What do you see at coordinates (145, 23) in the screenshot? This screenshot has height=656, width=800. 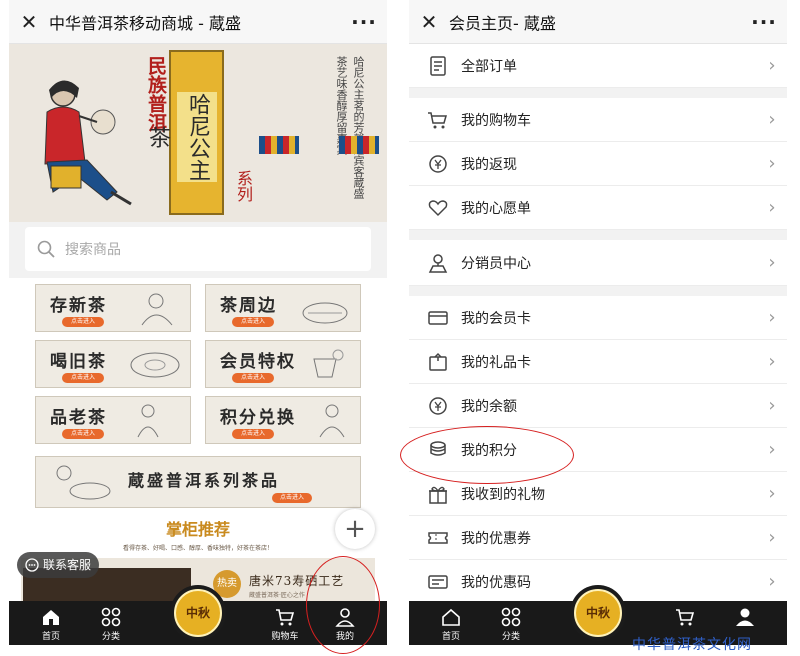 I see `page-title: 中华普洱茶移动商城 - 蔵盛` at bounding box center [145, 23].